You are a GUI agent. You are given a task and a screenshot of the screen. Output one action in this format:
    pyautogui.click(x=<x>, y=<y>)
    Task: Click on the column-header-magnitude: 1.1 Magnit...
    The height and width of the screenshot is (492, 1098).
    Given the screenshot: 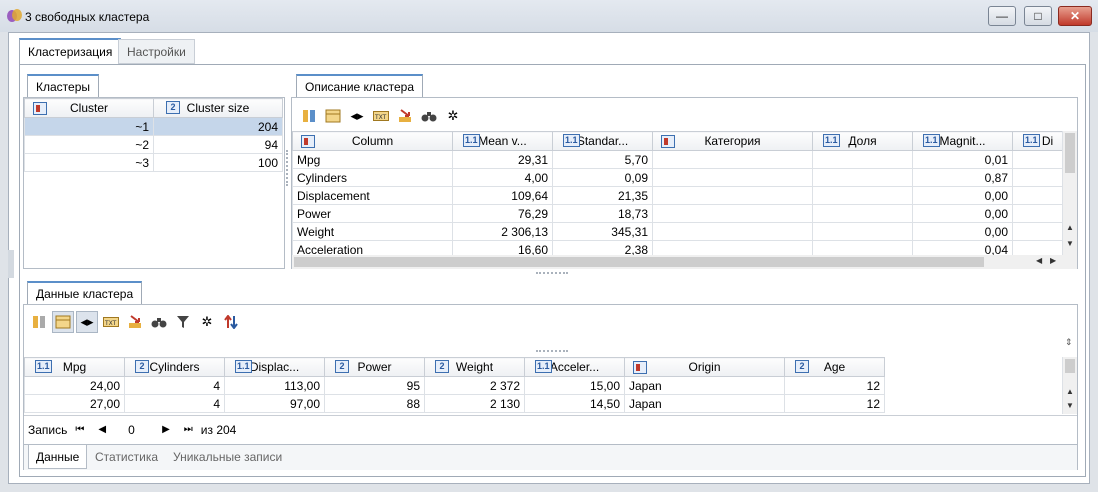 What is the action you would take?
    pyautogui.click(x=962, y=141)
    